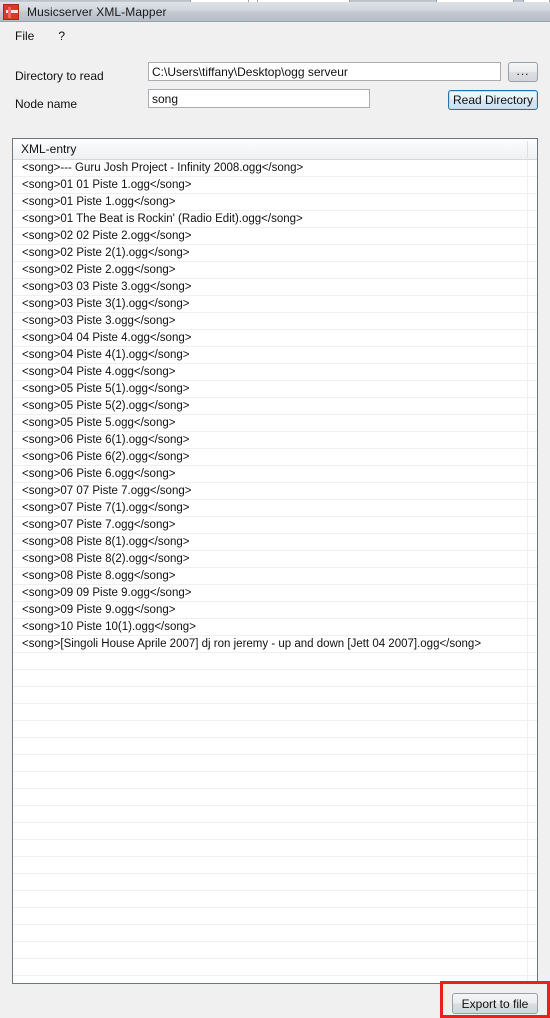 The height and width of the screenshot is (1018, 550). Describe the element at coordinates (275, 406) in the screenshot. I see `list-item: <song>05 Piste 5(2).ogg</song>` at that location.